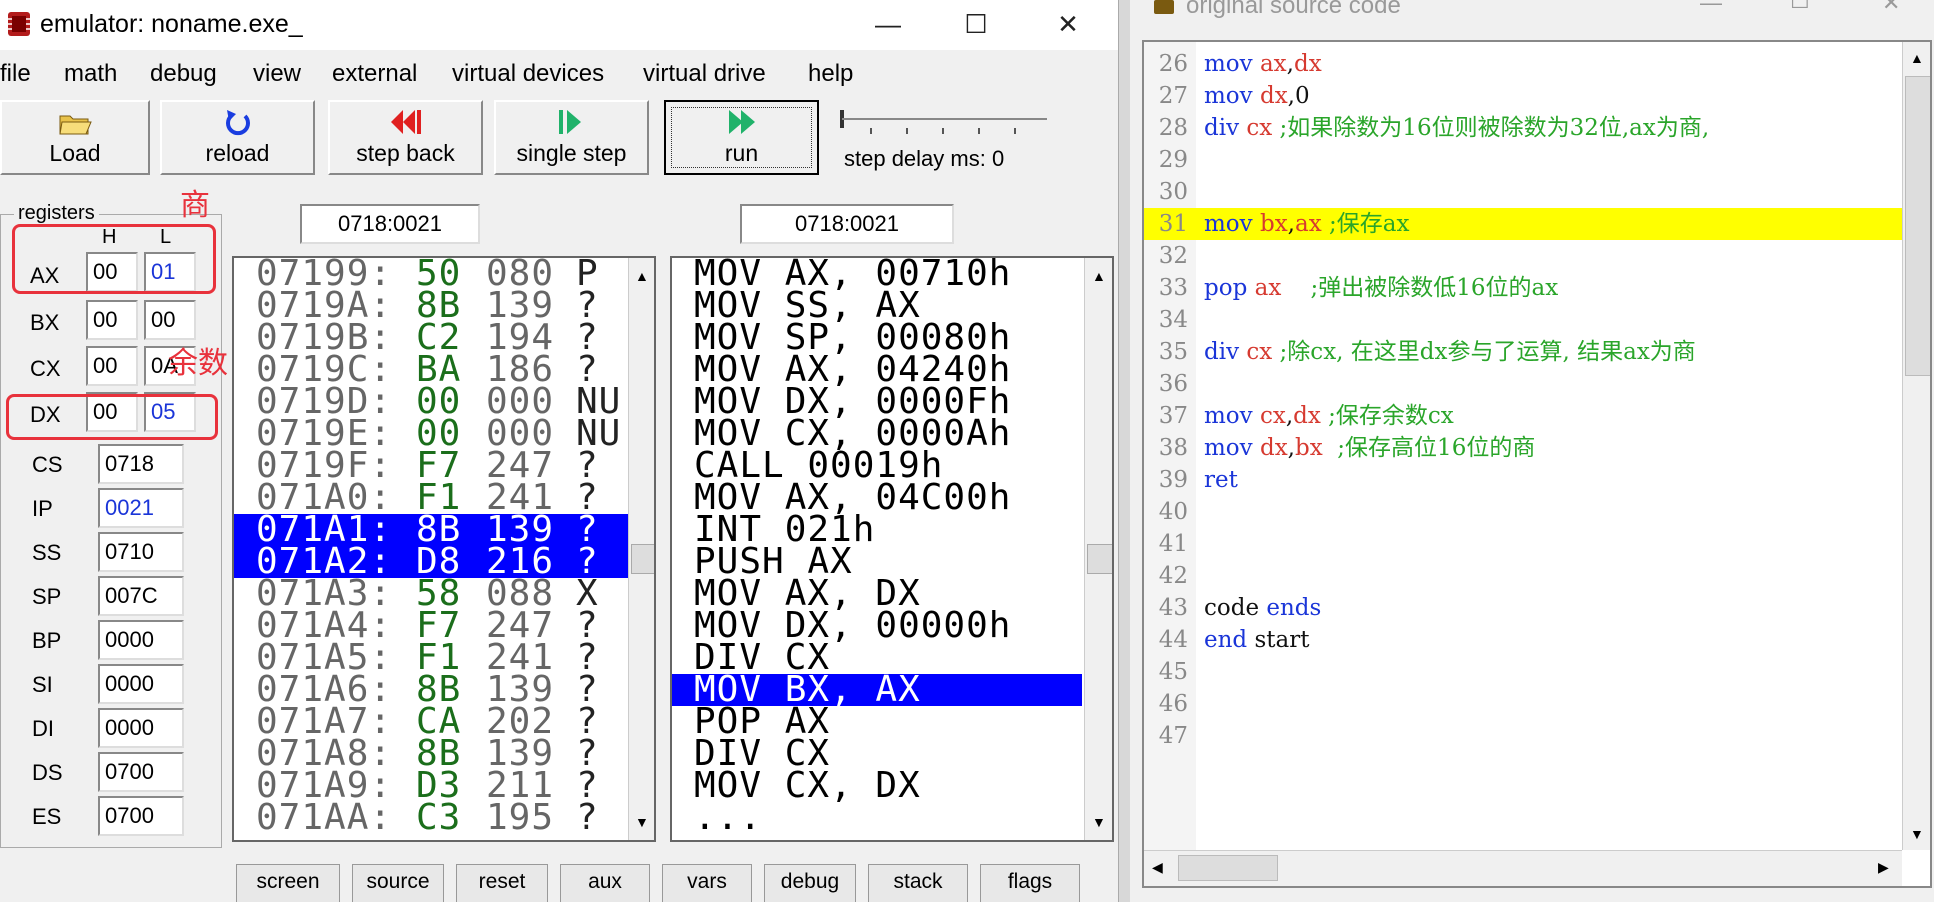  I want to click on menu-view: view, so click(277, 74).